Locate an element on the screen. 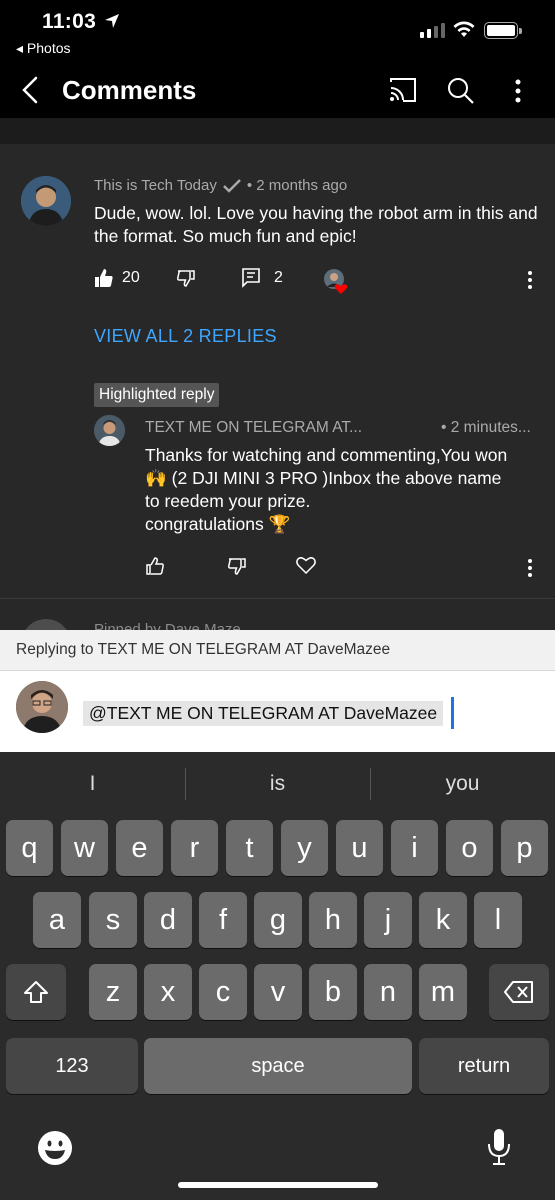 The image size is (555, 1200). status-time: 11:03 is located at coordinates (69, 21).